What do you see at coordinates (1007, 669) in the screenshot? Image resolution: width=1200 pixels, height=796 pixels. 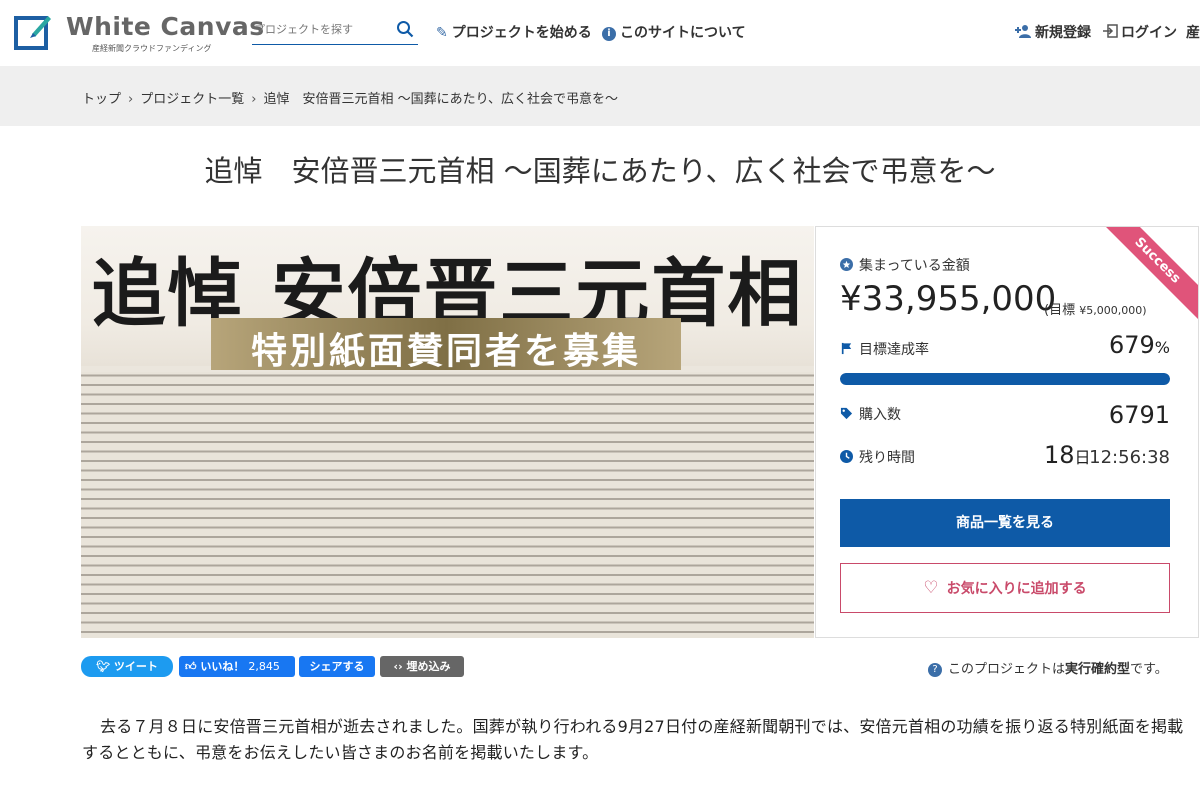 I see `project-type-prefix: このプロジェクトは` at bounding box center [1007, 669].